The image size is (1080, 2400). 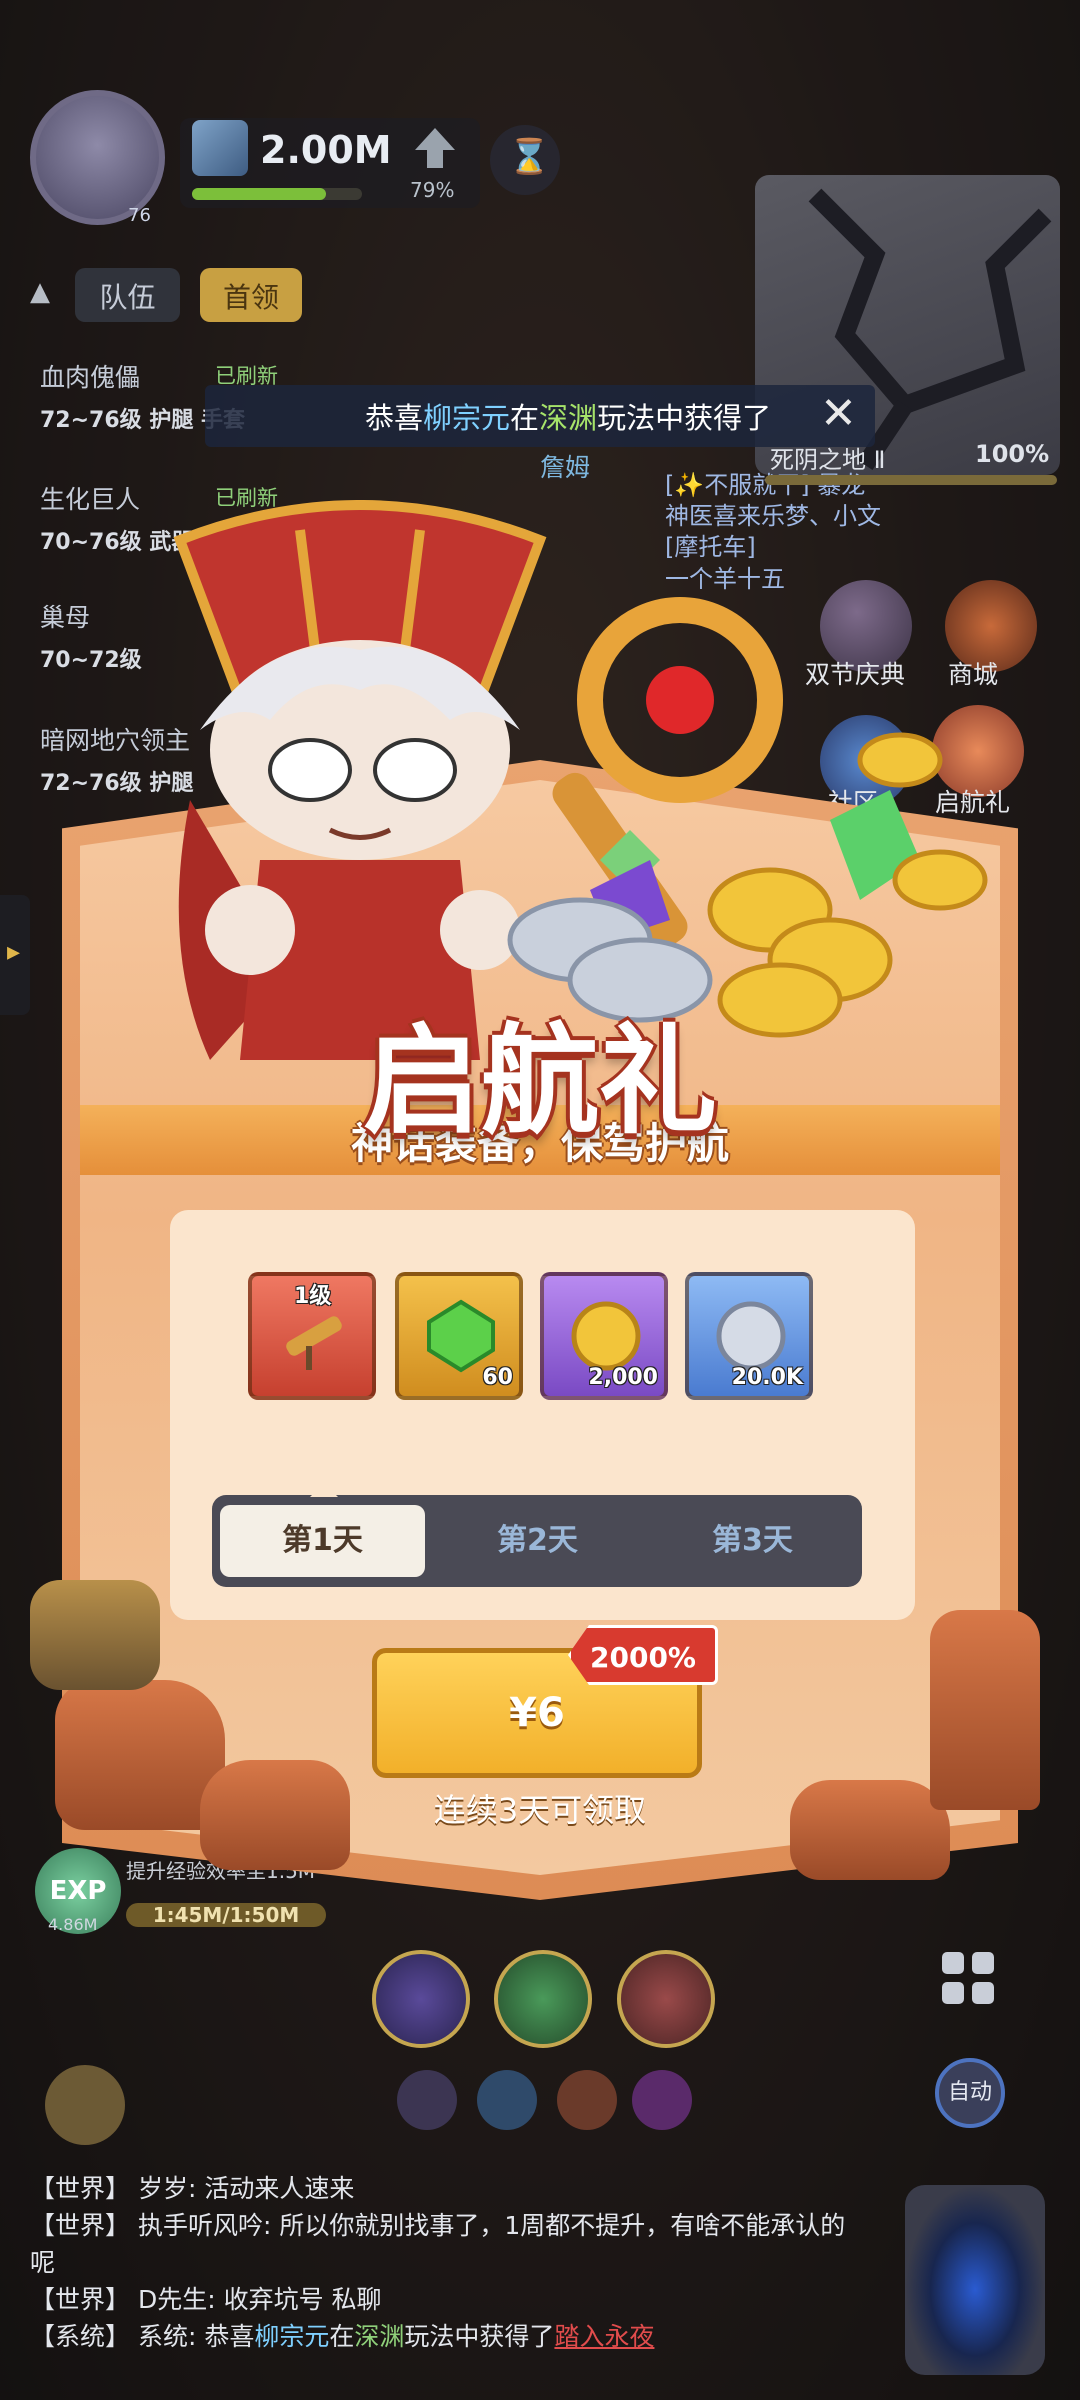 I want to click on close-icon: ✕, so click(x=838, y=413).